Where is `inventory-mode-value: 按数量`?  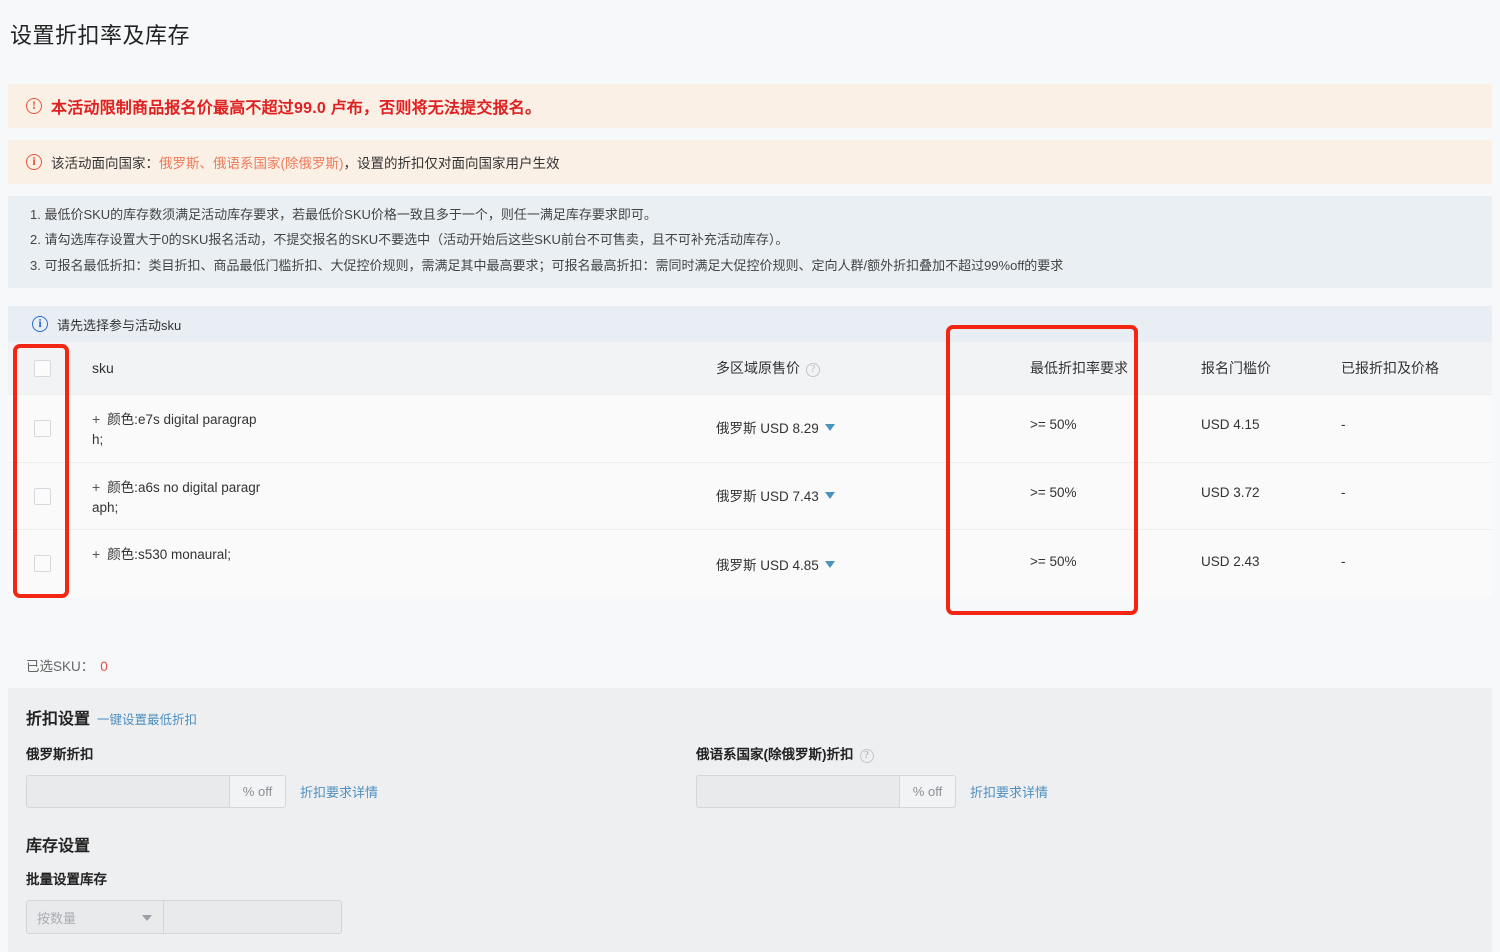
inventory-mode-value: 按数量 is located at coordinates (57, 918).